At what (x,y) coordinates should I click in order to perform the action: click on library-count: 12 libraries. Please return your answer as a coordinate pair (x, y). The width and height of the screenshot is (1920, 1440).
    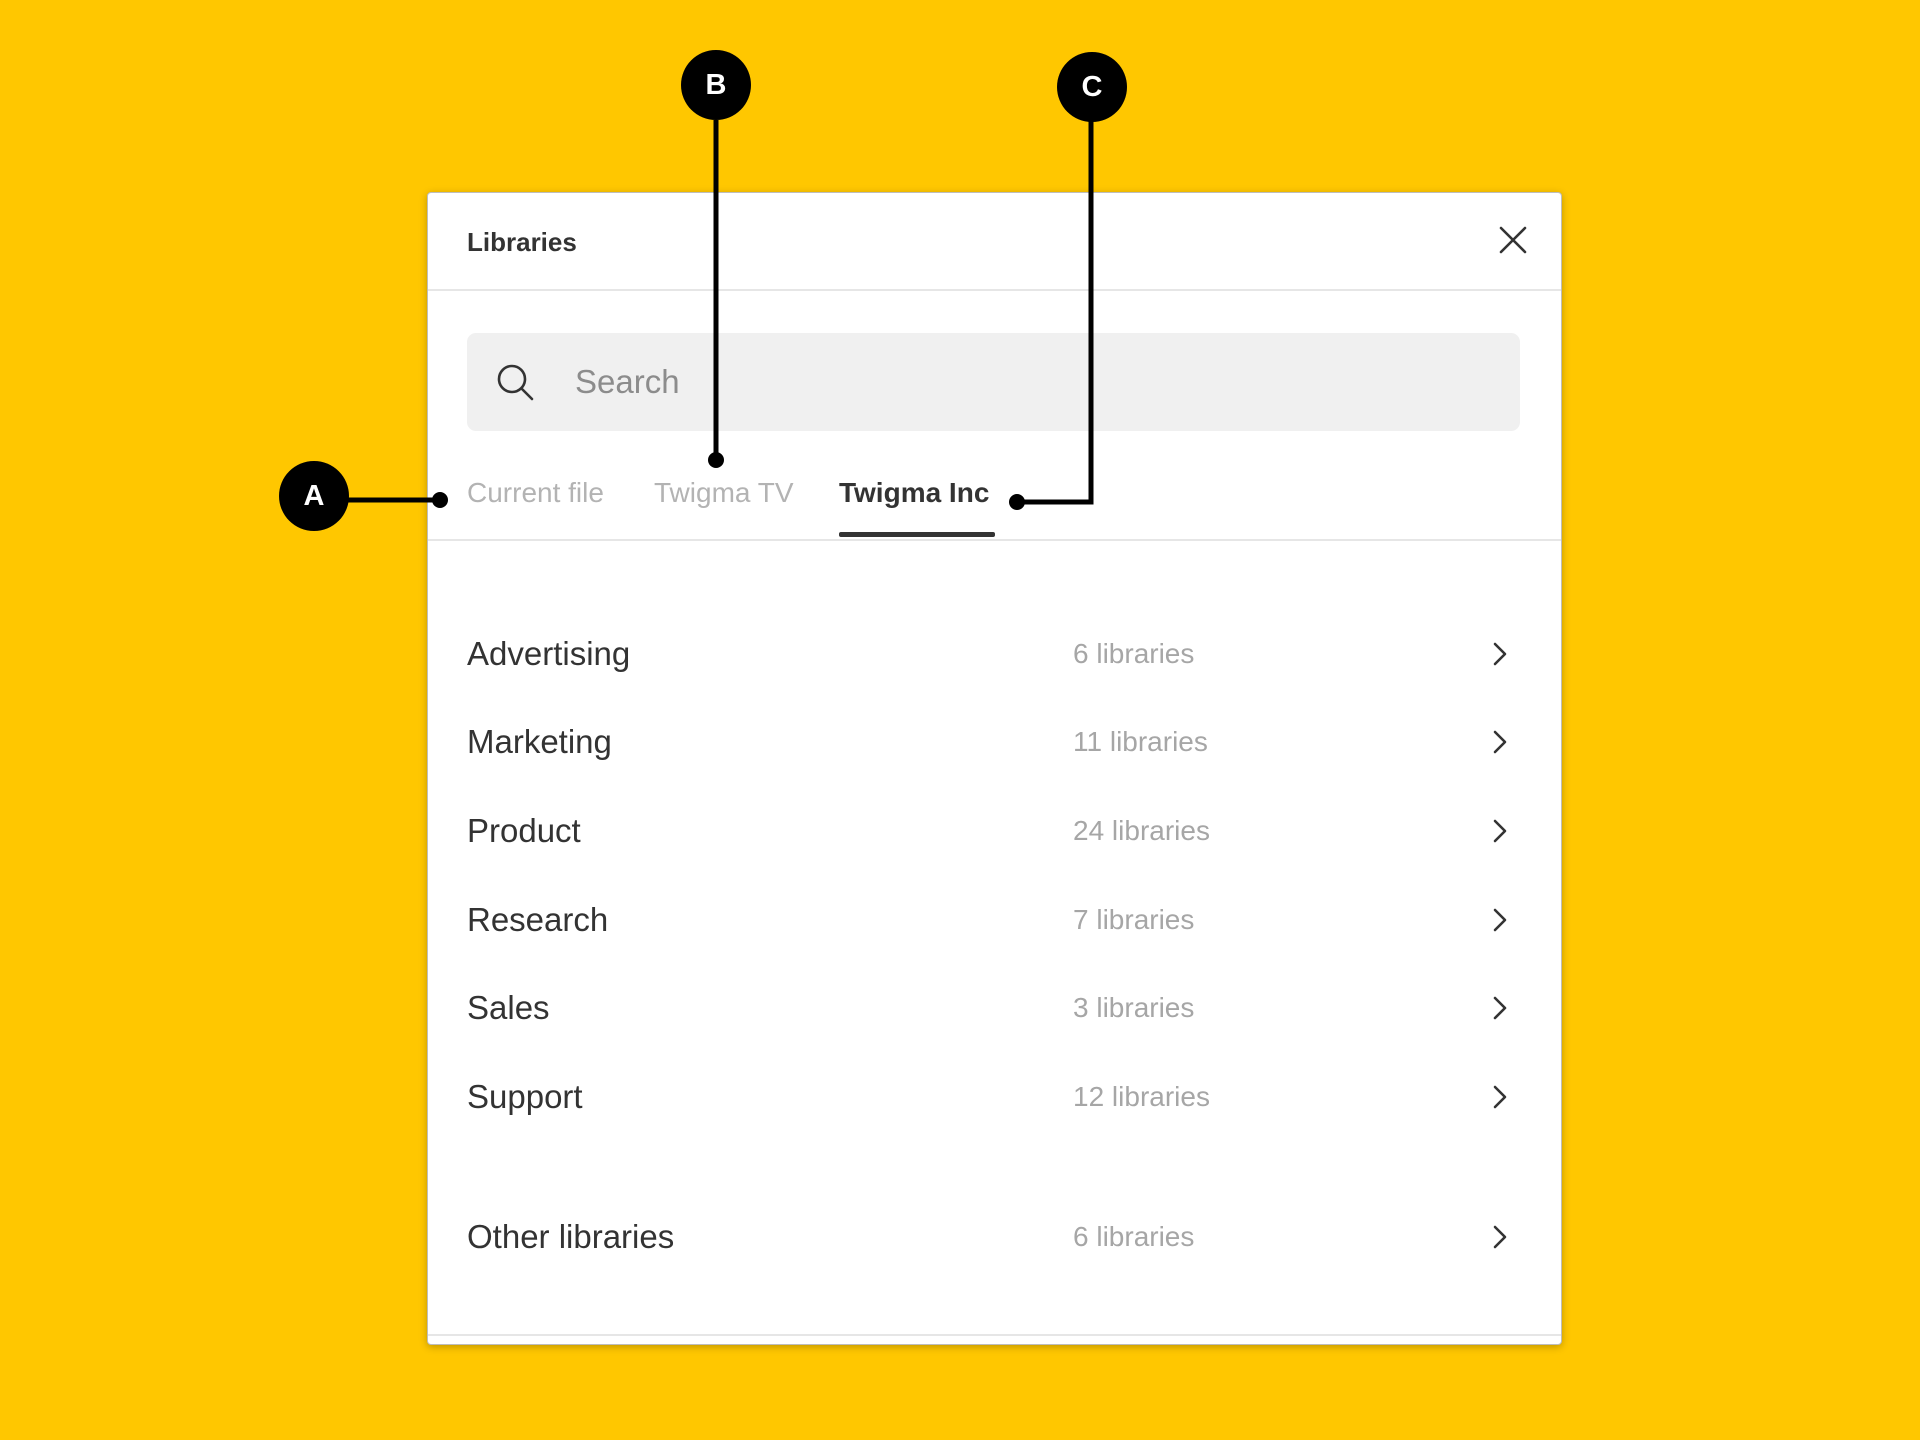
    Looking at the image, I should click on (1141, 1096).